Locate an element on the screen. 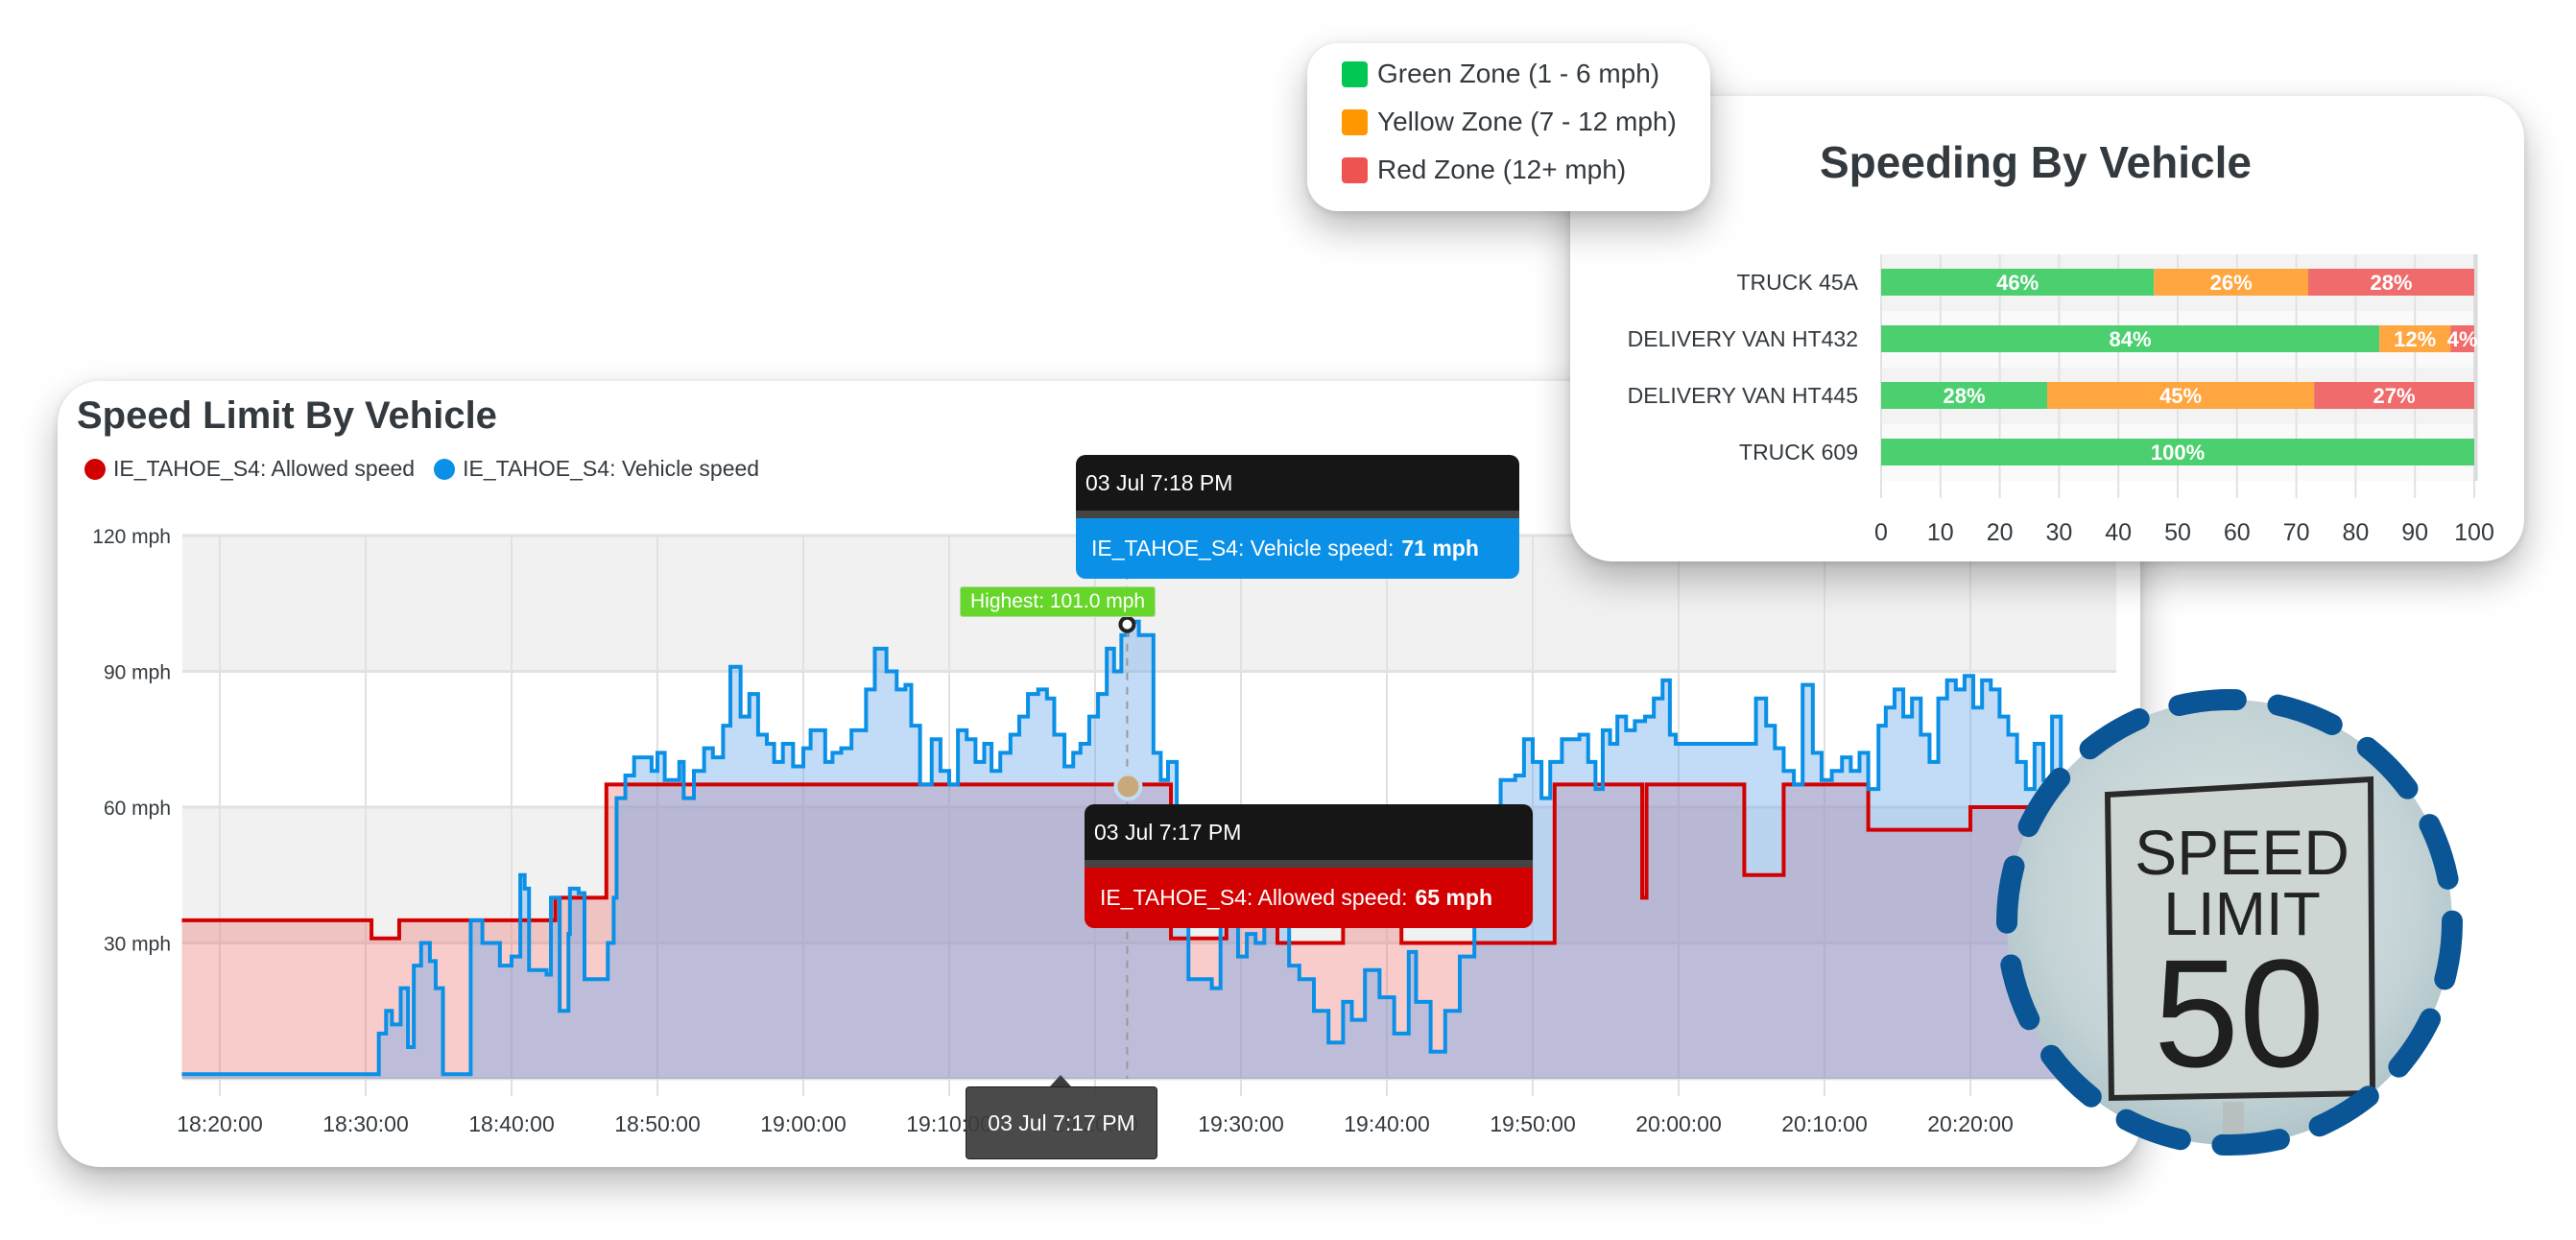 Image resolution: width=2576 pixels, height=1240 pixels. tooltip-time: 03 Jul 7:18 PM is located at coordinates (1297, 486).